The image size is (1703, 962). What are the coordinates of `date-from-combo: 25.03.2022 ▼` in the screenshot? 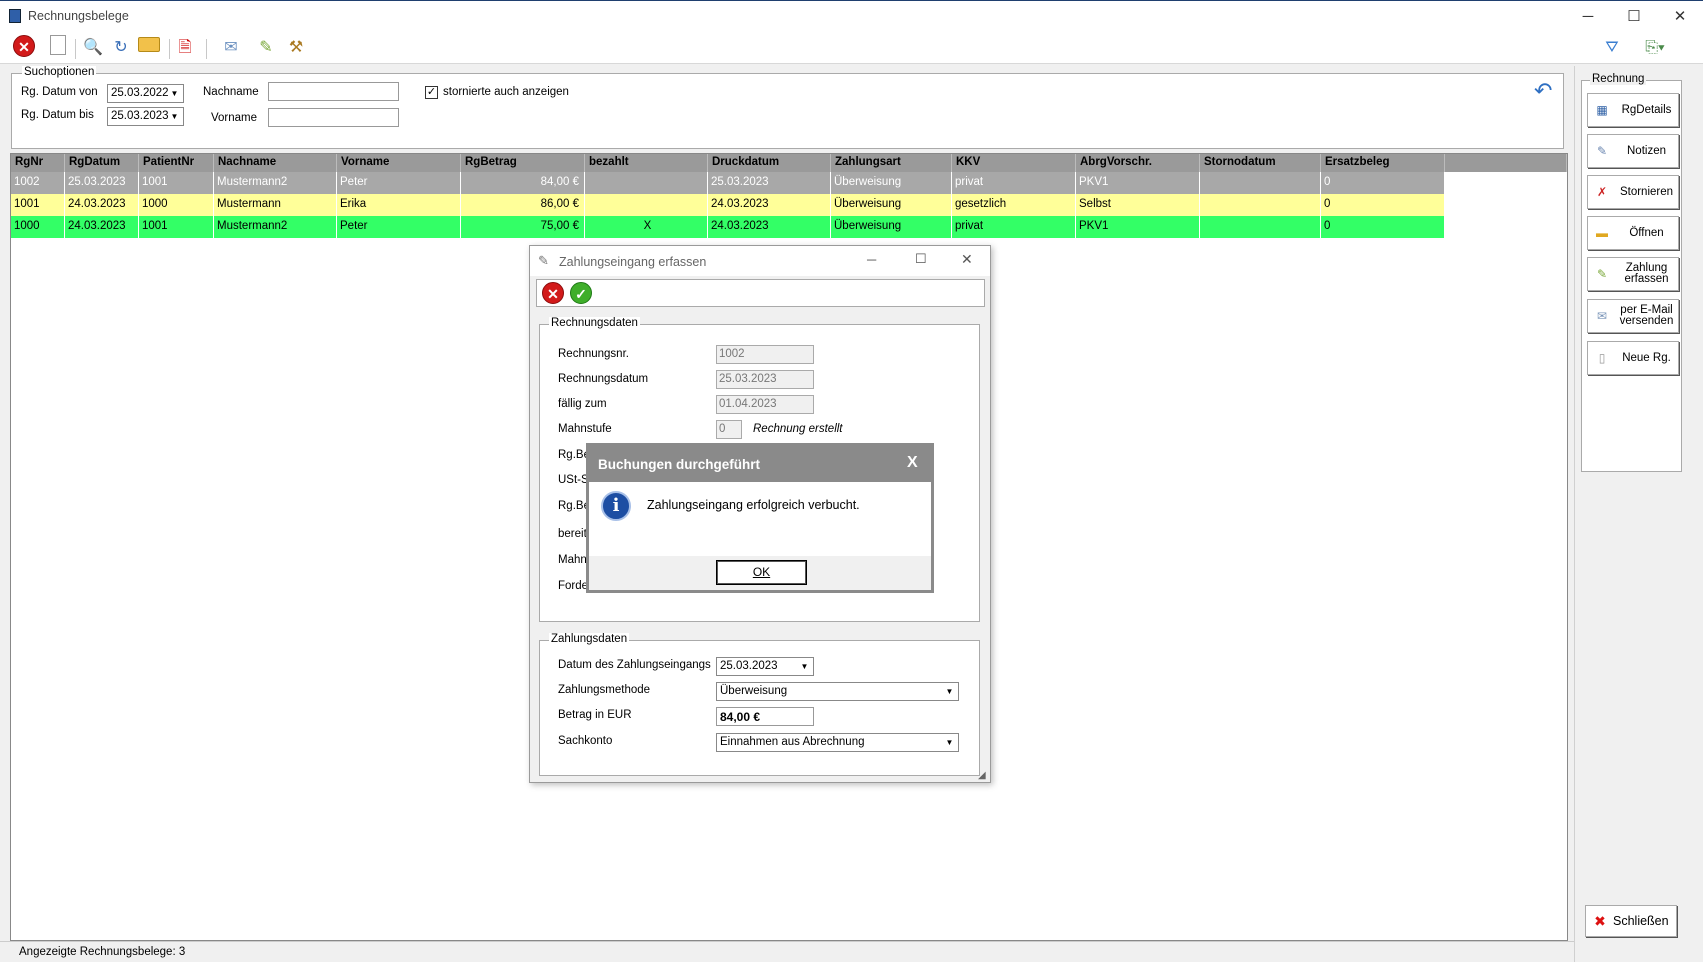 It's located at (145, 93).